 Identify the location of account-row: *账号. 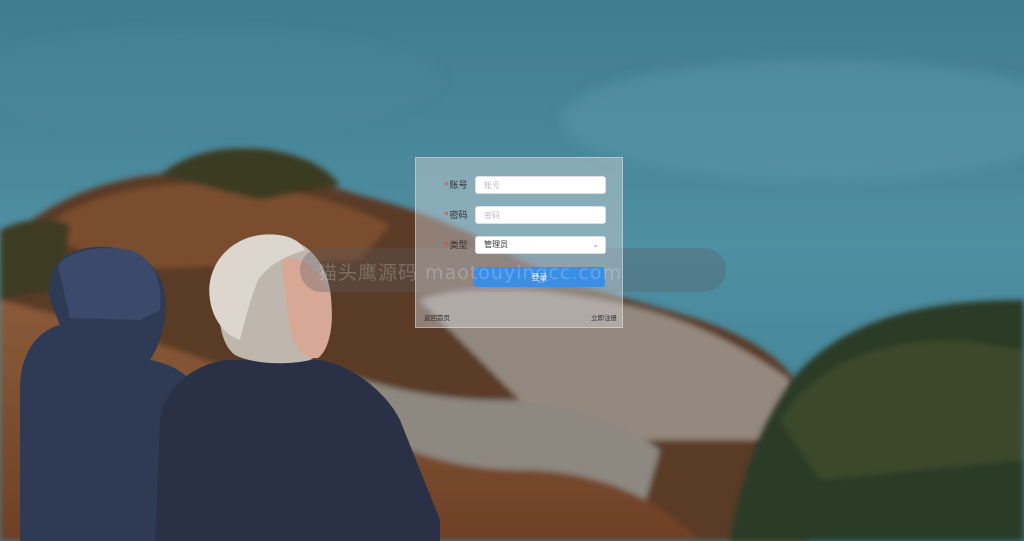
(520, 186).